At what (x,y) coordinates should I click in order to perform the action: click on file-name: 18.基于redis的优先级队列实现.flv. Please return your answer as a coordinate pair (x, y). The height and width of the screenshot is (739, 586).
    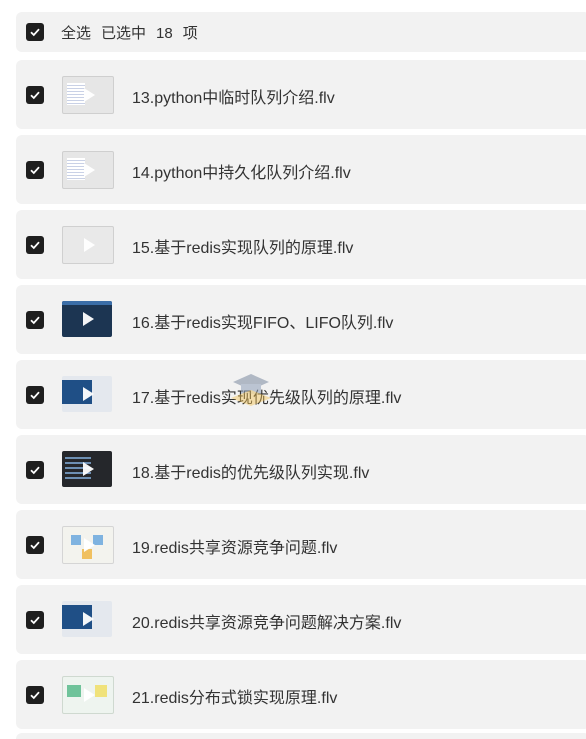
    Looking at the image, I should click on (250, 471).